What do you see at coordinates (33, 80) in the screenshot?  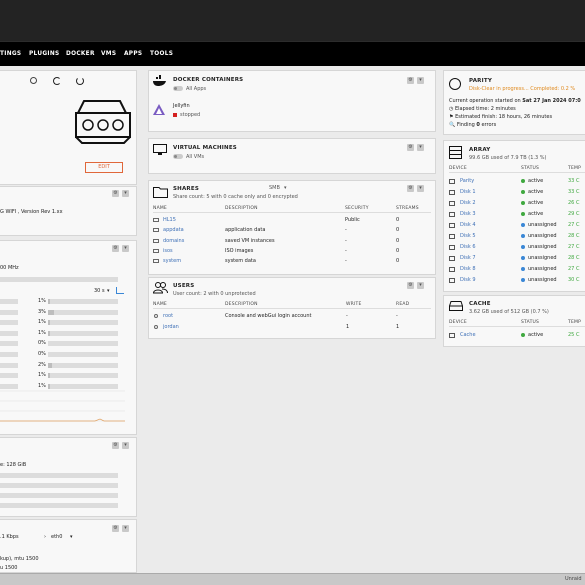 I see `settings-icon` at bounding box center [33, 80].